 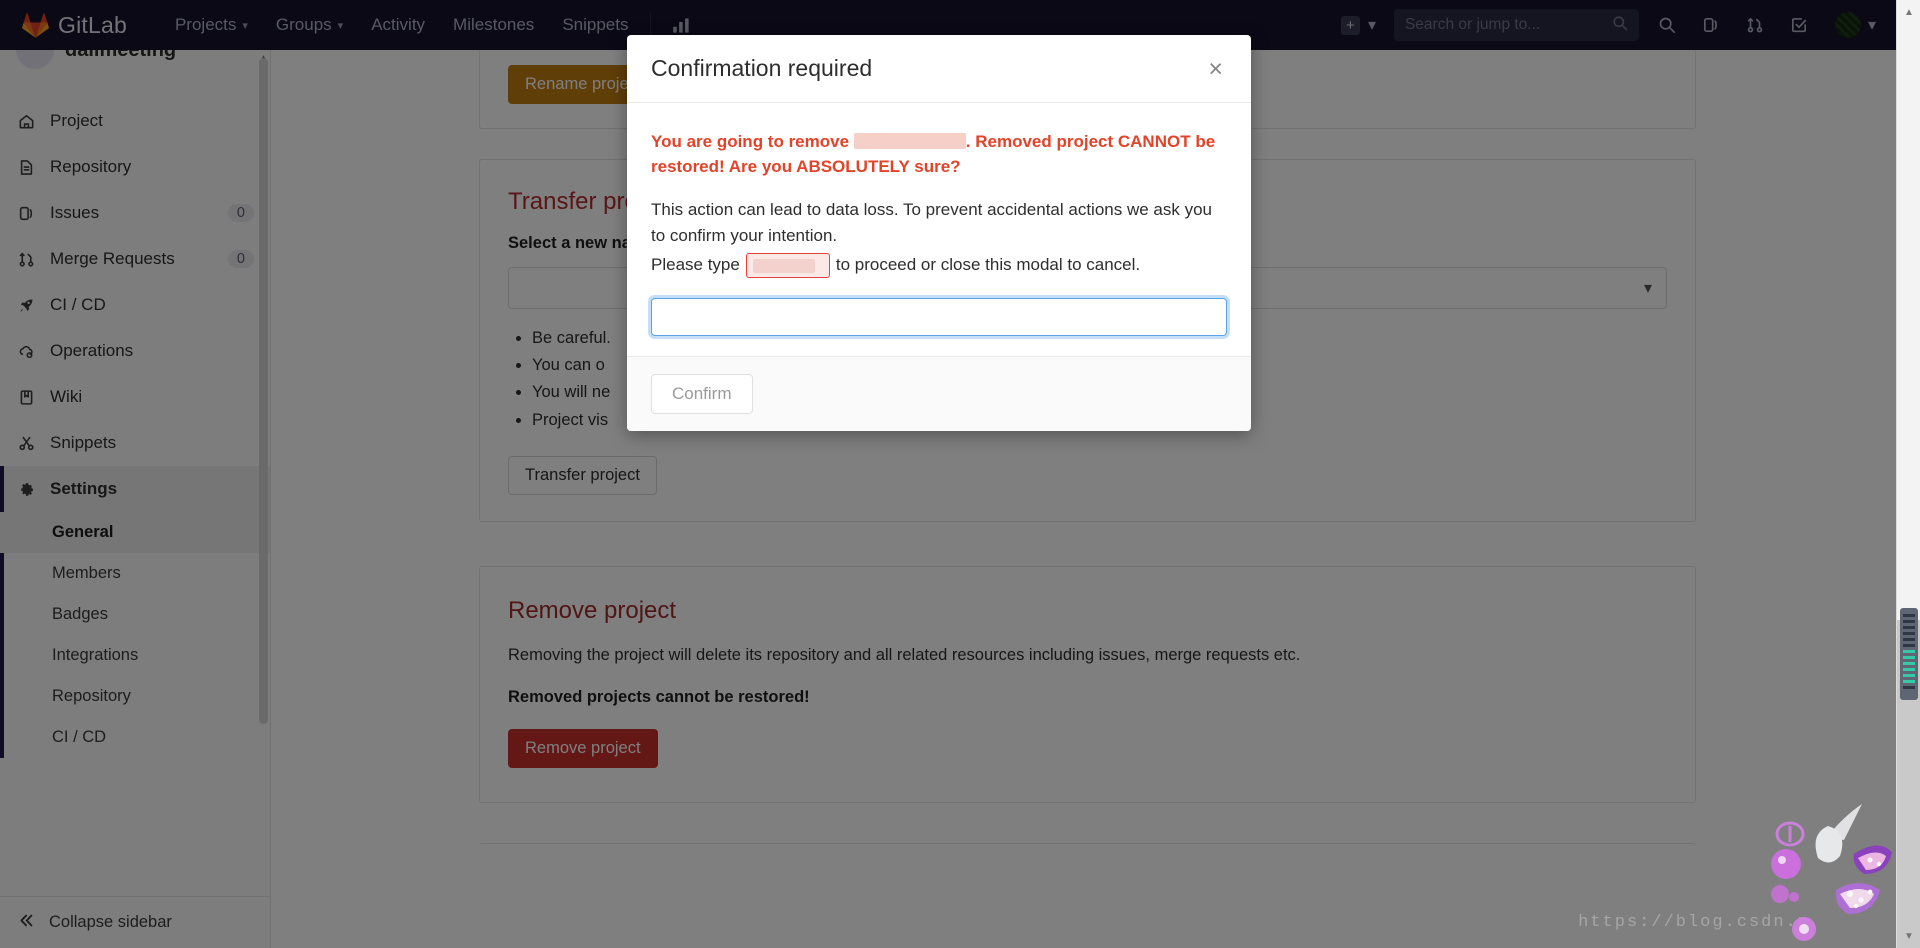 I want to click on scrollbar-thumb, so click(x=1909, y=654).